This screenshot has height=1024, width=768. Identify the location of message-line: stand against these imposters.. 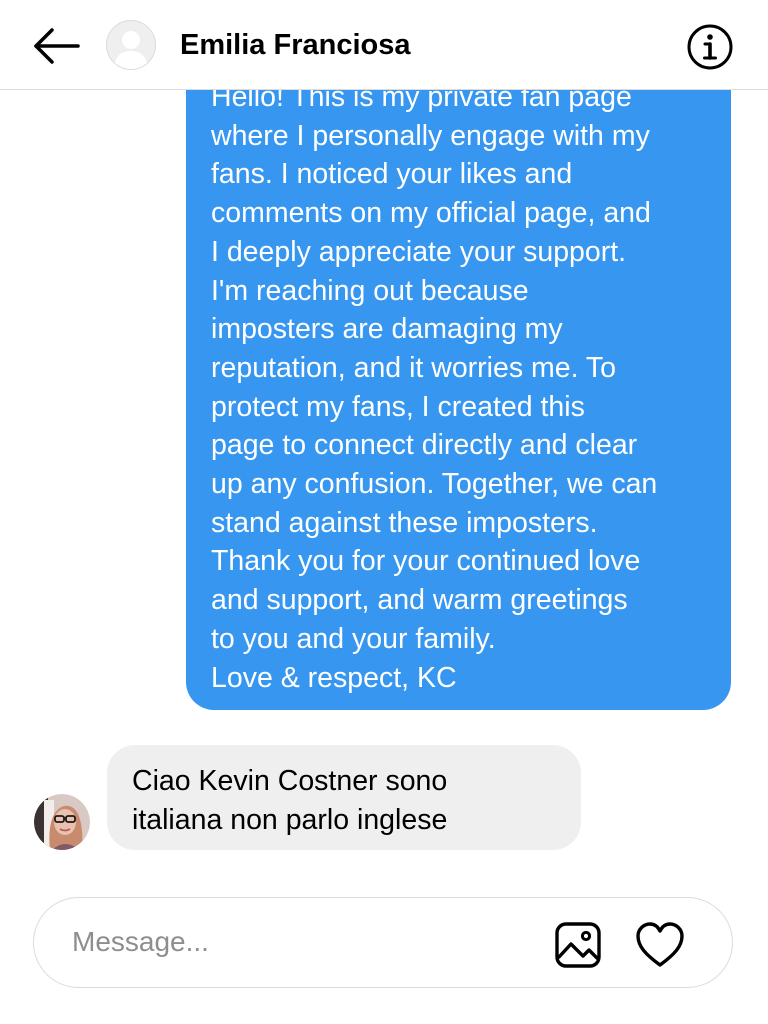
(404, 522).